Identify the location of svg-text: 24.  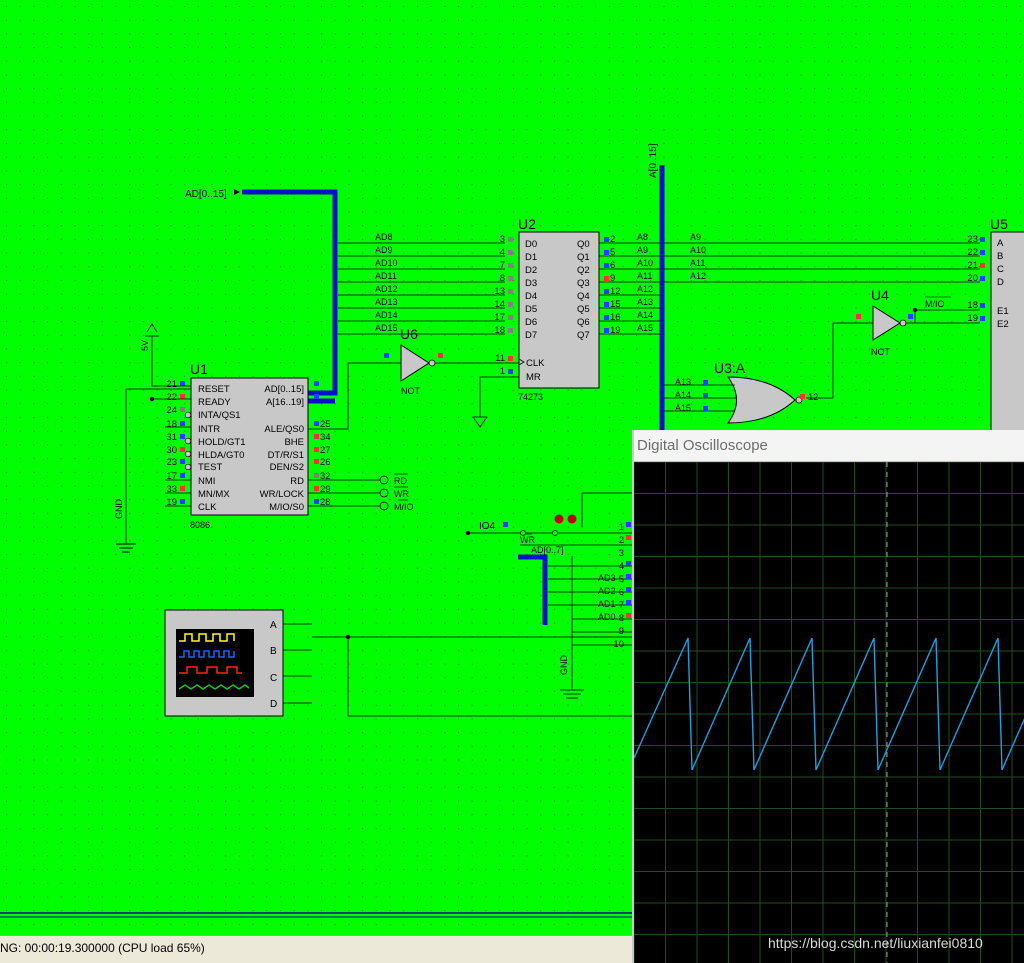
(171, 410).